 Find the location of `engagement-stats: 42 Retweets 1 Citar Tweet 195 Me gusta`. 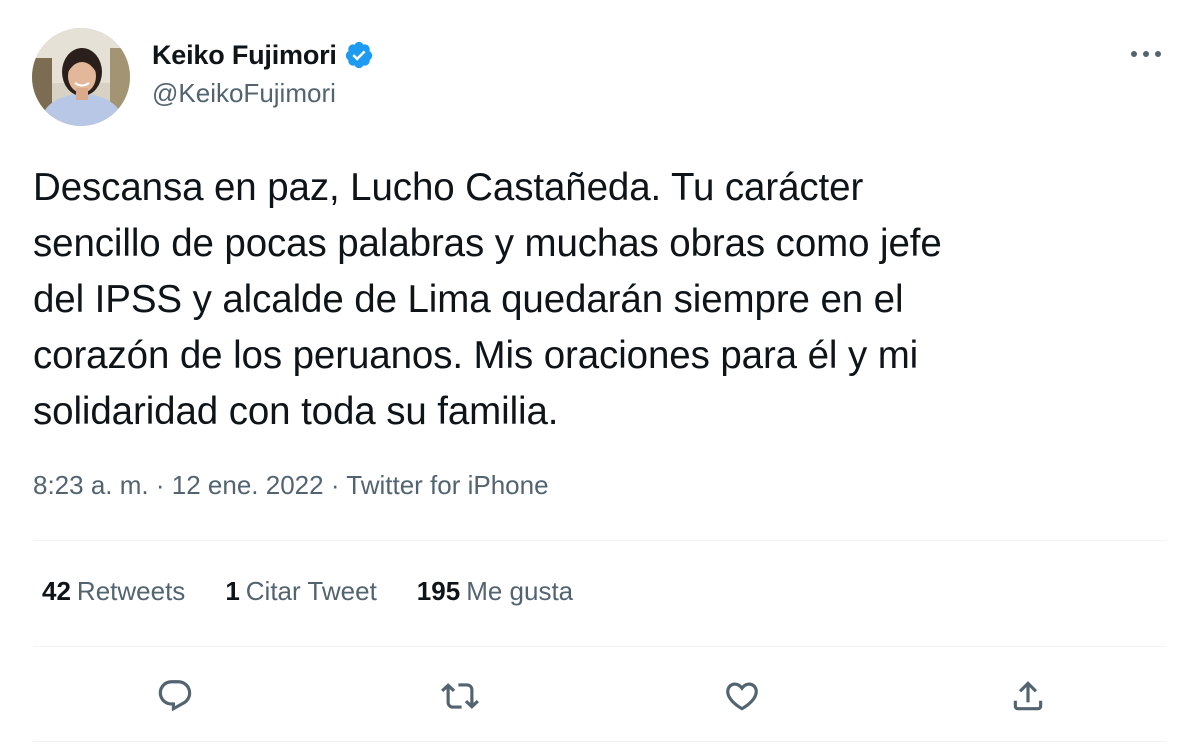

engagement-stats: 42 Retweets 1 Citar Tweet 195 Me gusta is located at coordinates (327, 591).